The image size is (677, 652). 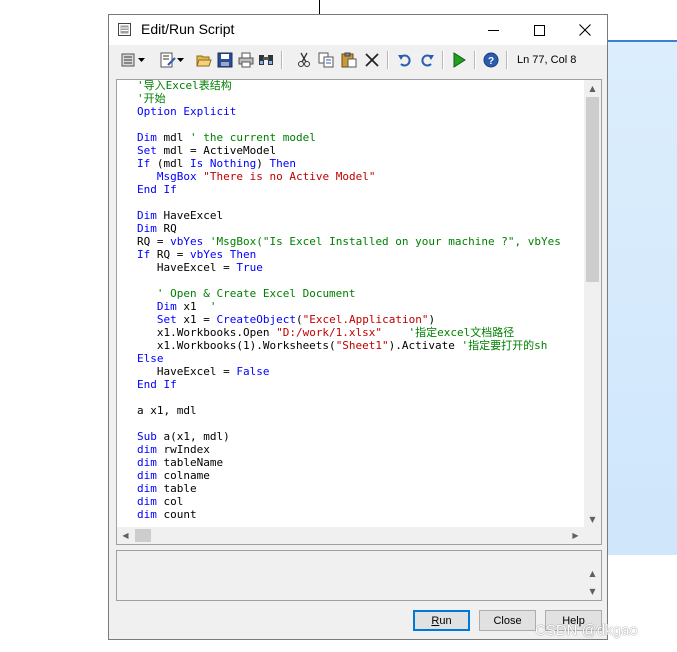 I want to click on paste-button, so click(x=349, y=60).